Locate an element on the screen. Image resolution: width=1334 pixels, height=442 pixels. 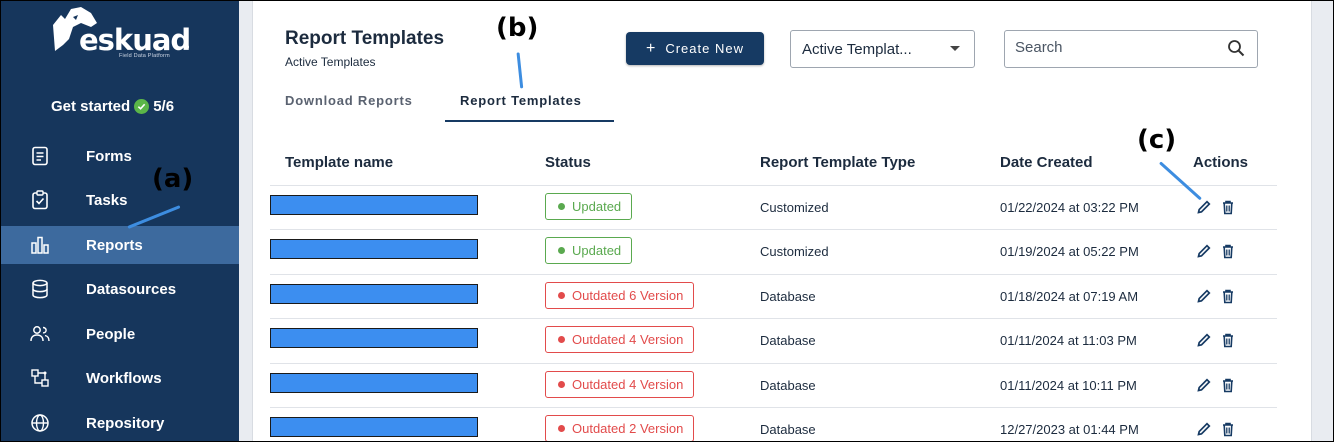
annotation-c: (c) is located at coordinates (1157, 140).